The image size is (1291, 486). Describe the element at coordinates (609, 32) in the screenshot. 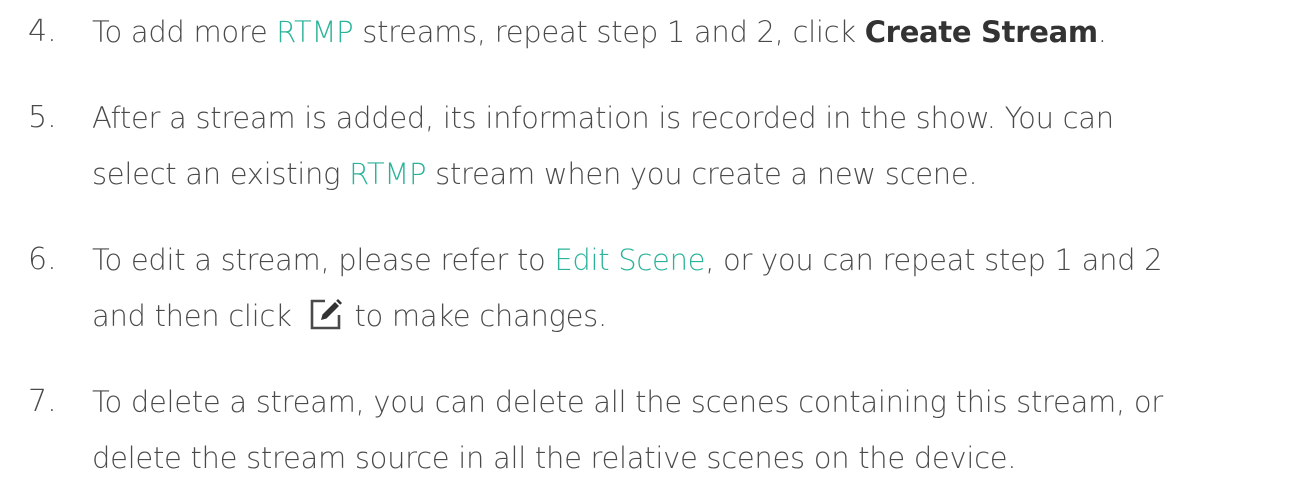

I see `text-run: streams, repeat step 1 and 2, click` at that location.